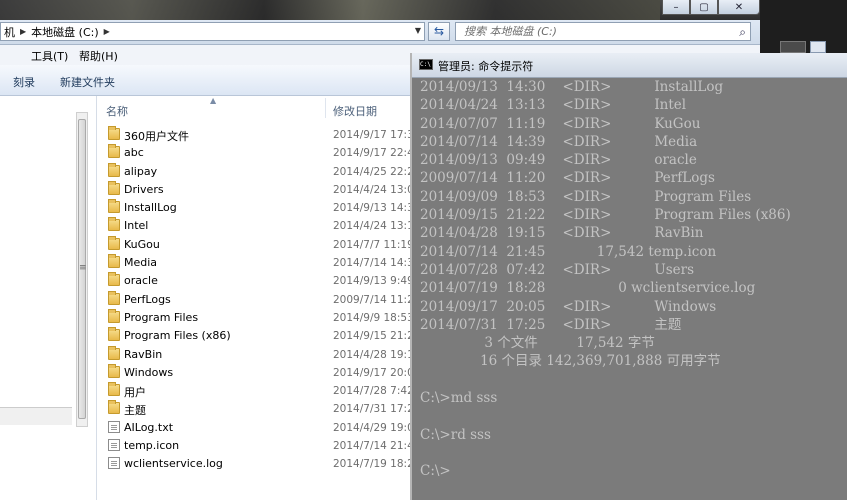 The width and height of the screenshot is (847, 500). What do you see at coordinates (373, 446) in the screenshot?
I see `file-modified-date: 2014/7/14 21:4` at bounding box center [373, 446].